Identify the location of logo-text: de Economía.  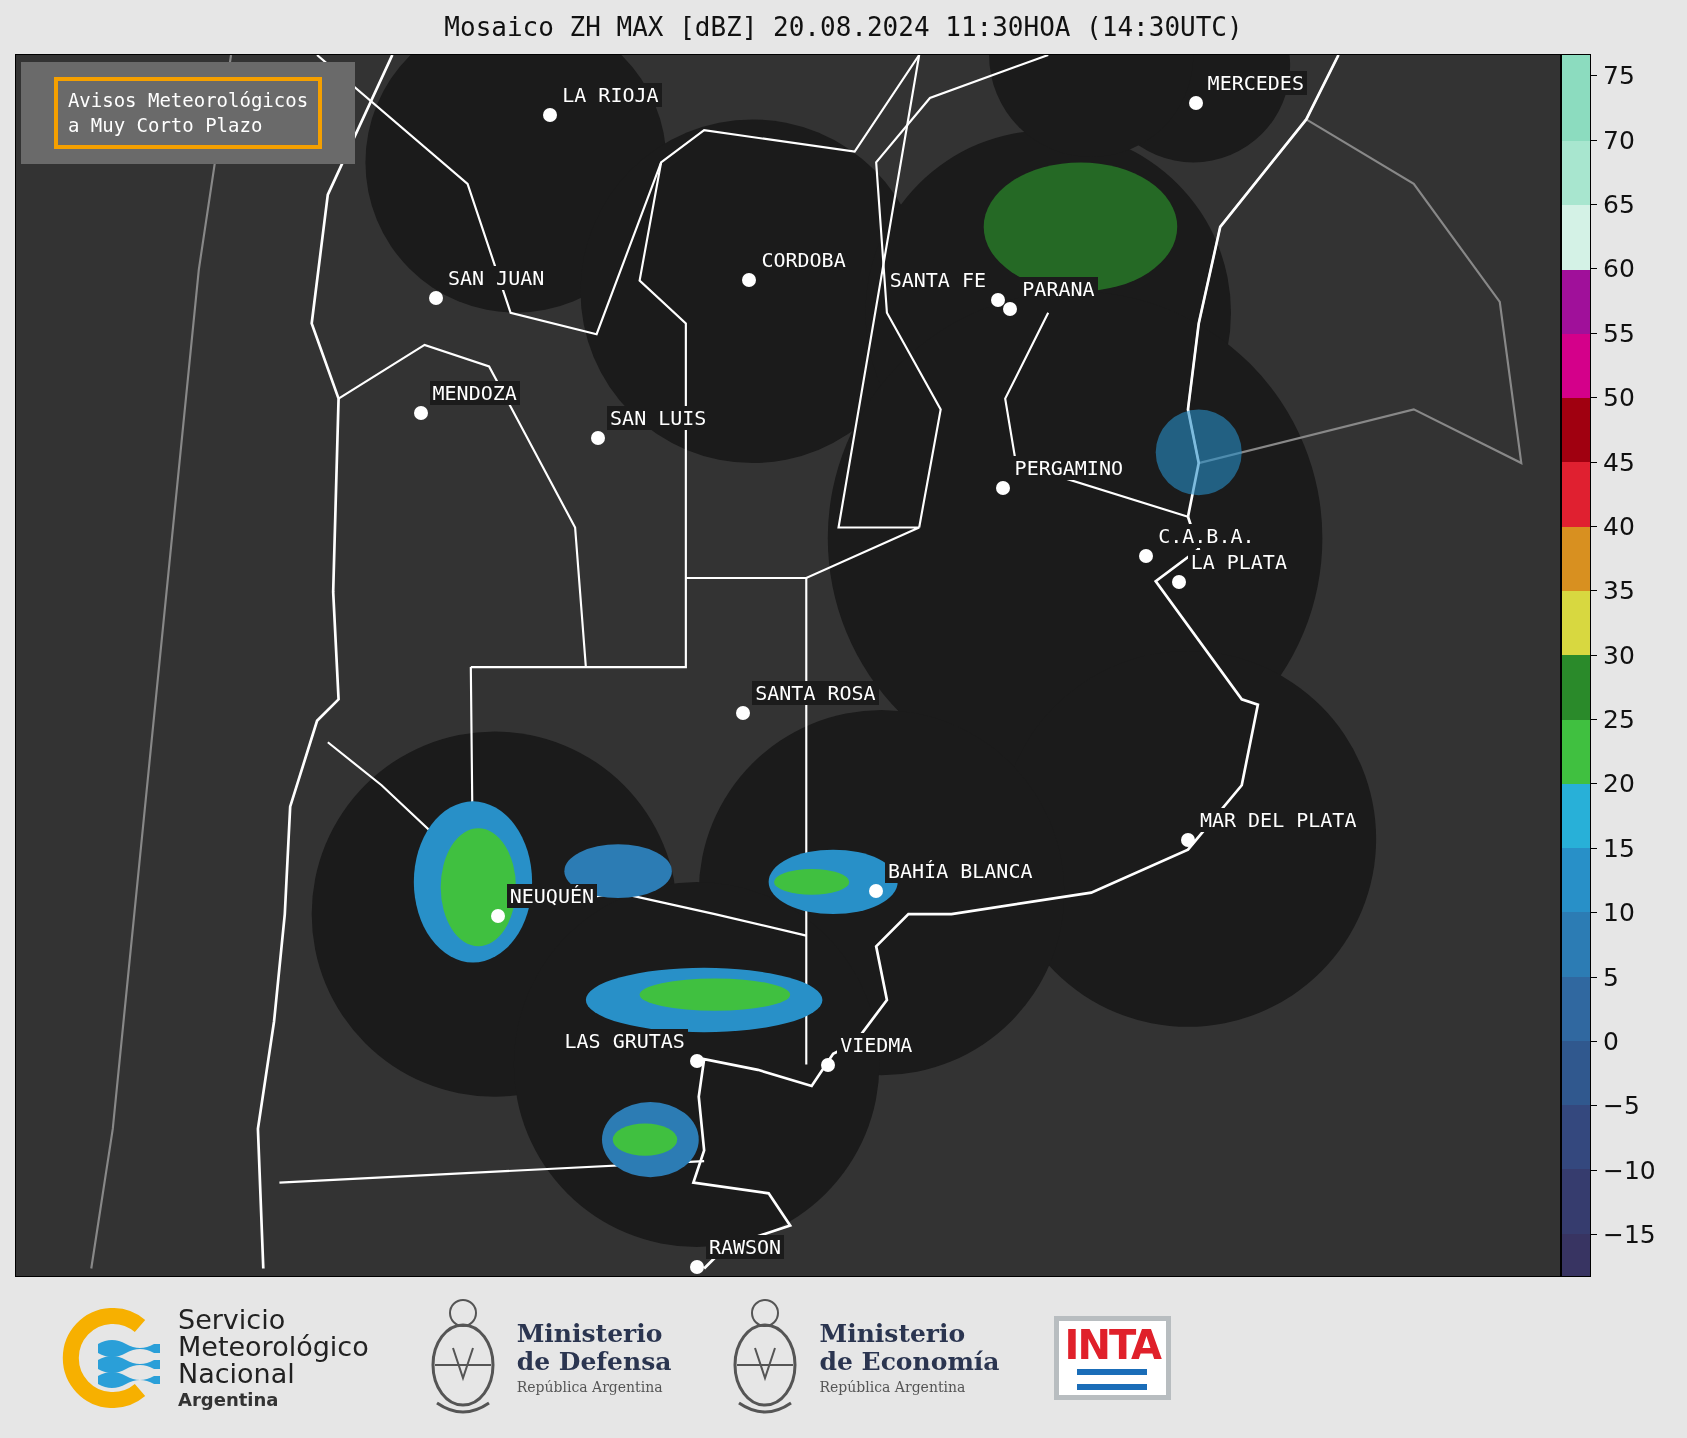
(909, 1361).